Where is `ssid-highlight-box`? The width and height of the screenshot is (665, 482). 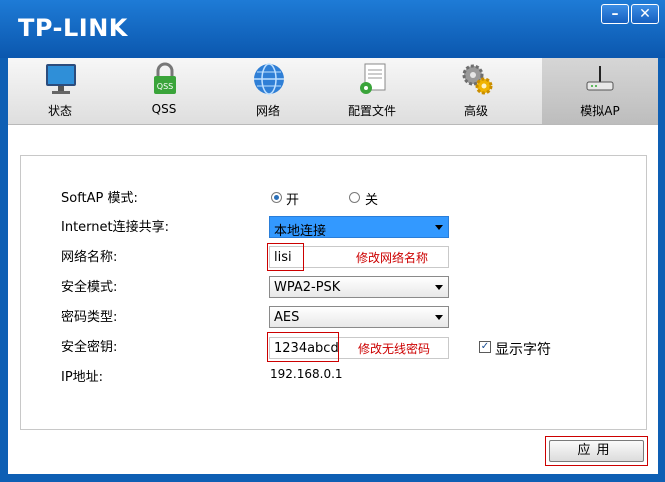
ssid-highlight-box is located at coordinates (285, 257).